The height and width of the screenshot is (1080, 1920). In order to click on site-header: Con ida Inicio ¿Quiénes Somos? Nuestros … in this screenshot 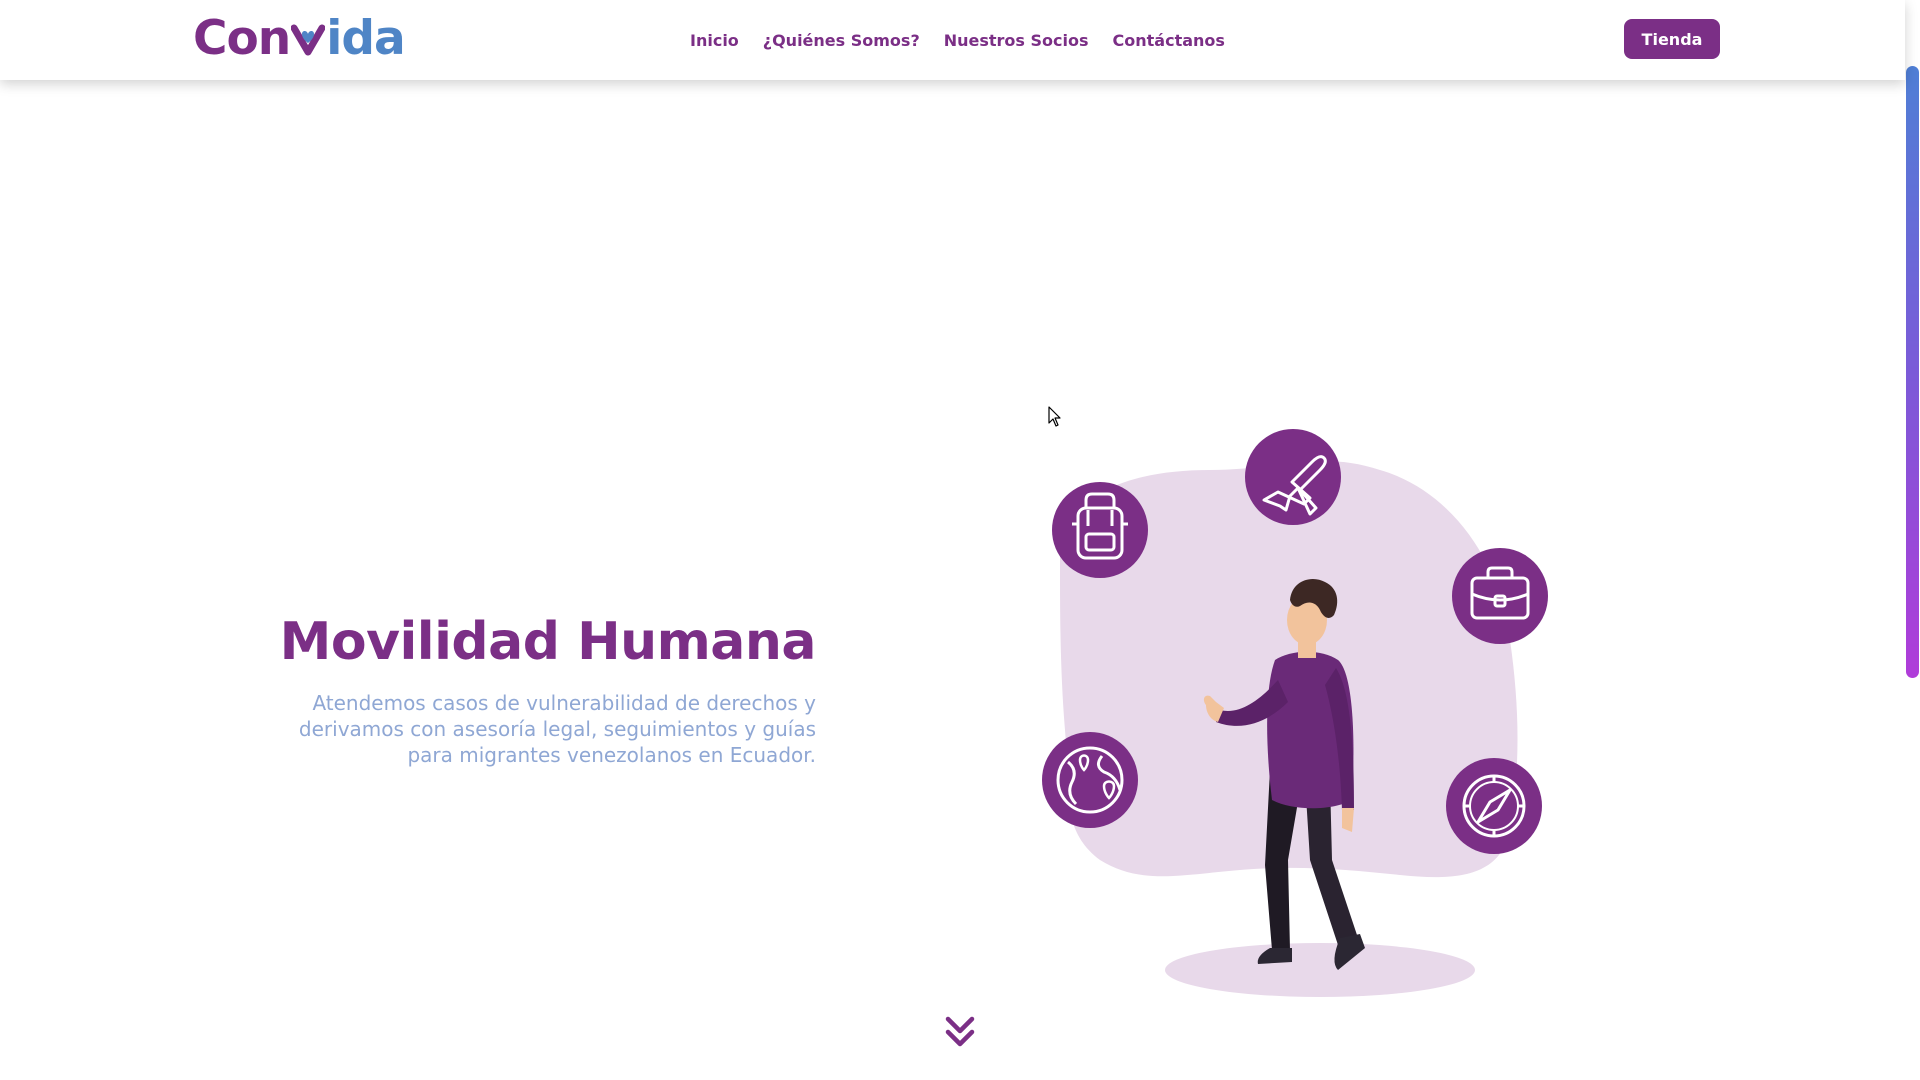, I will do `click(952, 40)`.